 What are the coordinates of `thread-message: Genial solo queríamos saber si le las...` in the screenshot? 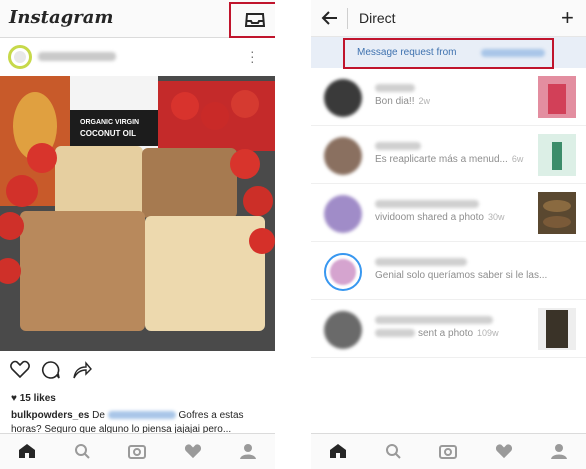 It's located at (461, 275).